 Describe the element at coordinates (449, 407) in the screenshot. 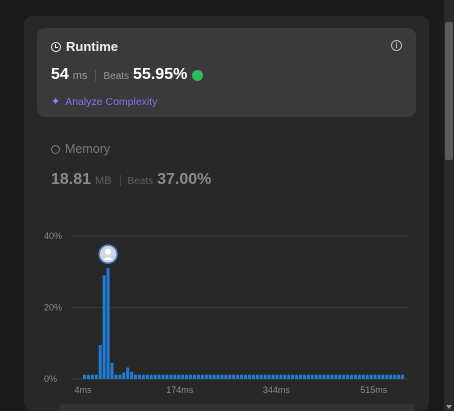

I see `scroll-down-arrow-icon` at that location.